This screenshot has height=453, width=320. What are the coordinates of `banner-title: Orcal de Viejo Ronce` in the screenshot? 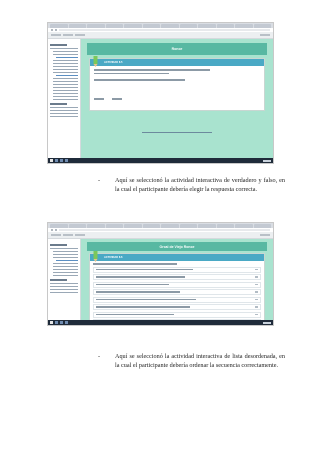 It's located at (177, 246).